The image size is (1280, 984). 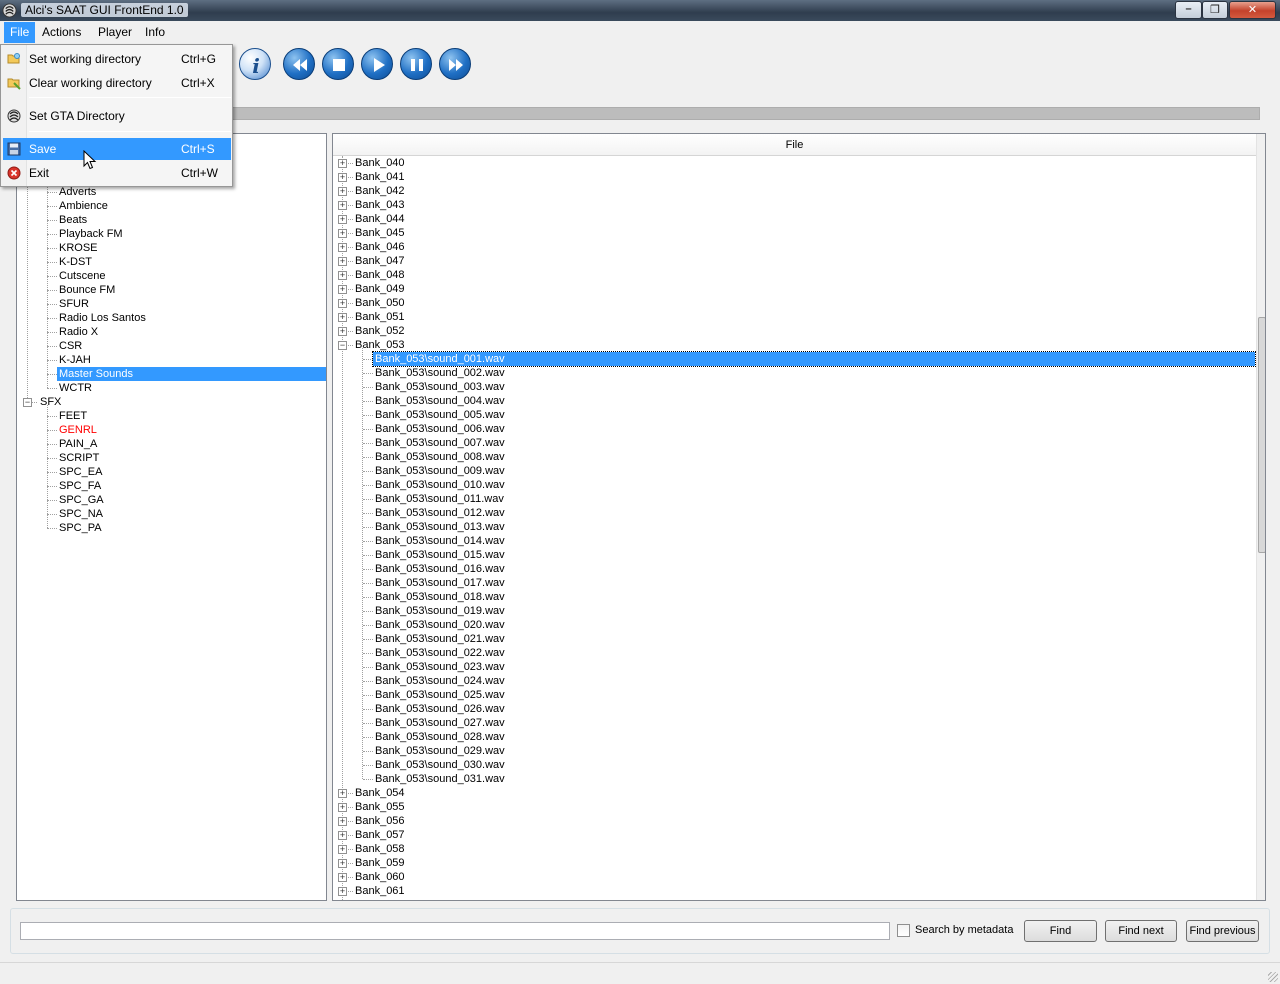 What do you see at coordinates (299, 64) in the screenshot?
I see `rewind-button` at bounding box center [299, 64].